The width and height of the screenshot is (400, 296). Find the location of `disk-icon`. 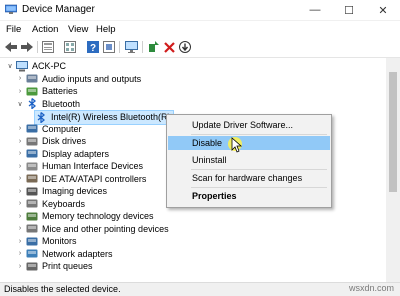

disk-icon is located at coordinates (32, 141).